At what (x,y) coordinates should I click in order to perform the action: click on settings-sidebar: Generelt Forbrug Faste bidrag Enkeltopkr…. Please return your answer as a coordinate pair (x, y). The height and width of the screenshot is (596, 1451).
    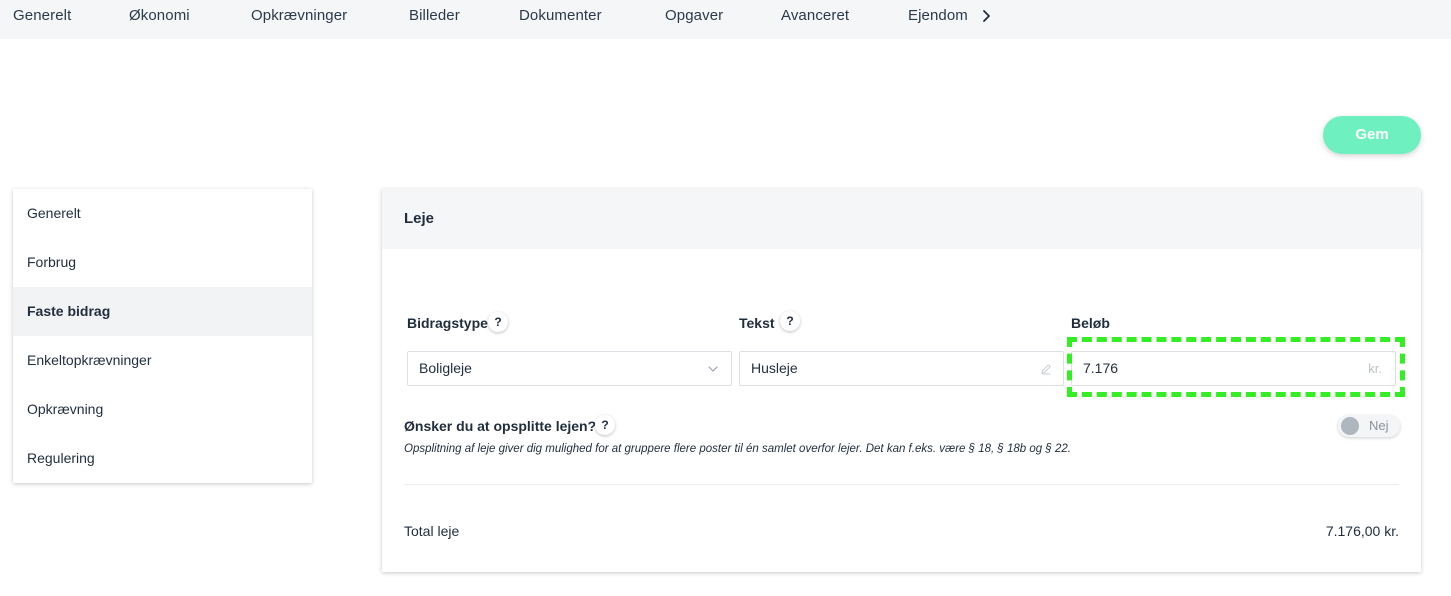
    Looking at the image, I should click on (162, 336).